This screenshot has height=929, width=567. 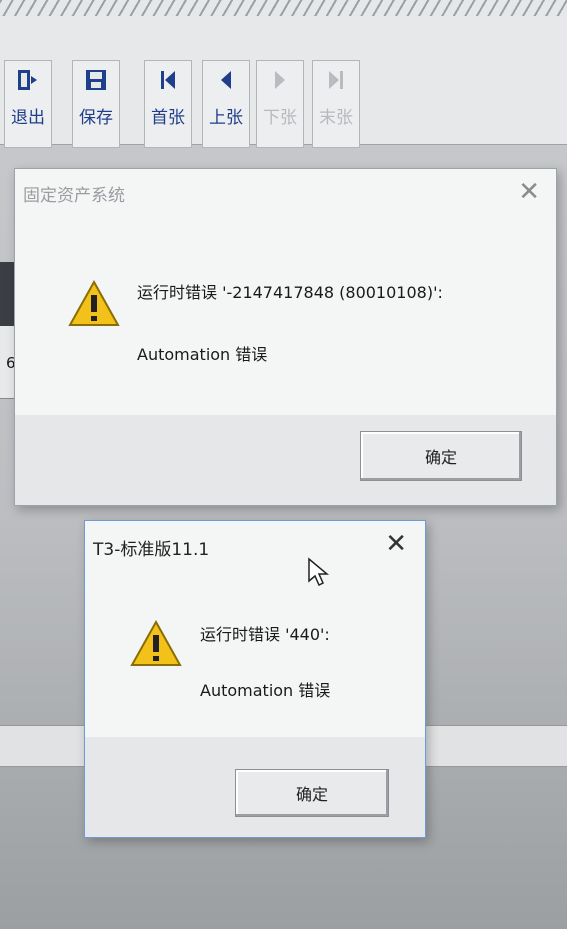 What do you see at coordinates (96, 118) in the screenshot?
I see `save-label: 保存` at bounding box center [96, 118].